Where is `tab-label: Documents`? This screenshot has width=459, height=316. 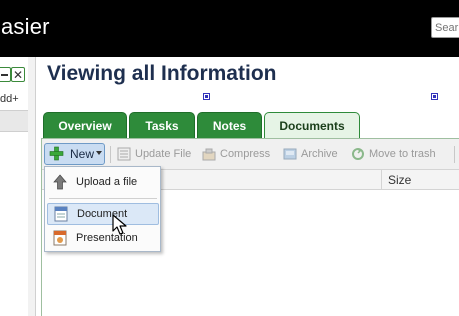
tab-label: Documents is located at coordinates (312, 126).